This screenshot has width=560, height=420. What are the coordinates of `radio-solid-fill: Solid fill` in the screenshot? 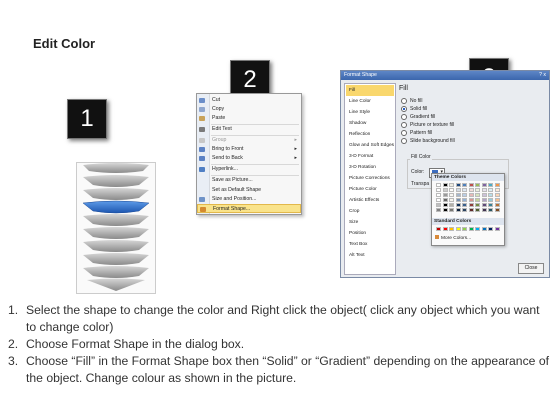 It's located at (414, 109).